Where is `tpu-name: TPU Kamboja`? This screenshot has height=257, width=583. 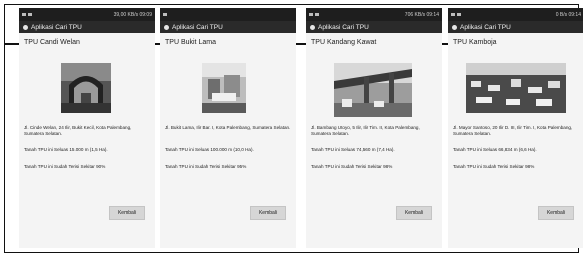
tpu-name: TPU Kamboja is located at coordinates (475, 42).